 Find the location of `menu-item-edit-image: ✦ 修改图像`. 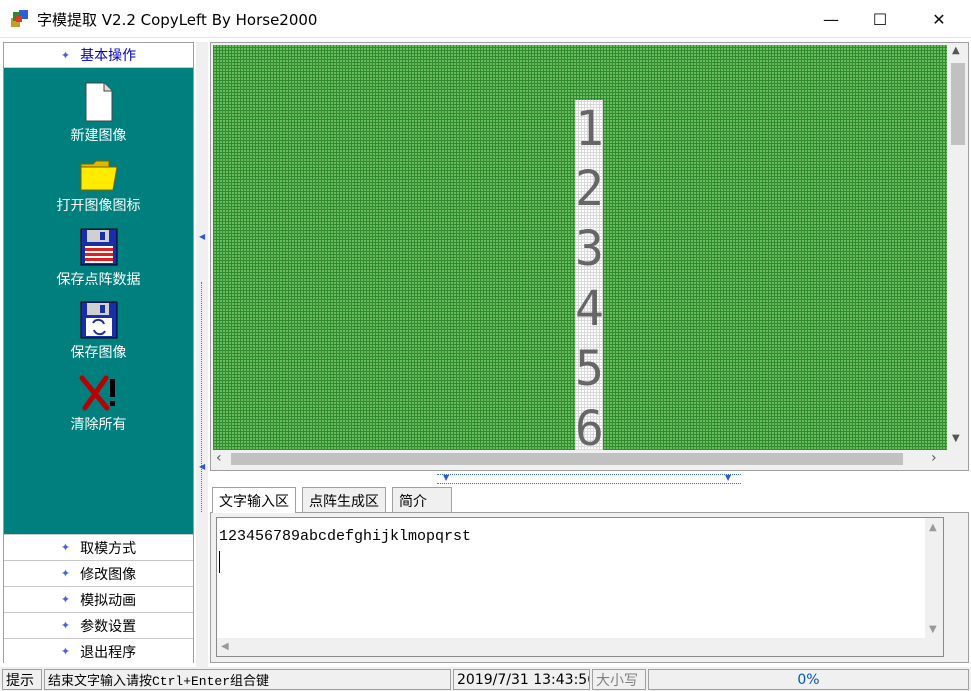

menu-item-edit-image: ✦ 修改图像 is located at coordinates (98, 573).